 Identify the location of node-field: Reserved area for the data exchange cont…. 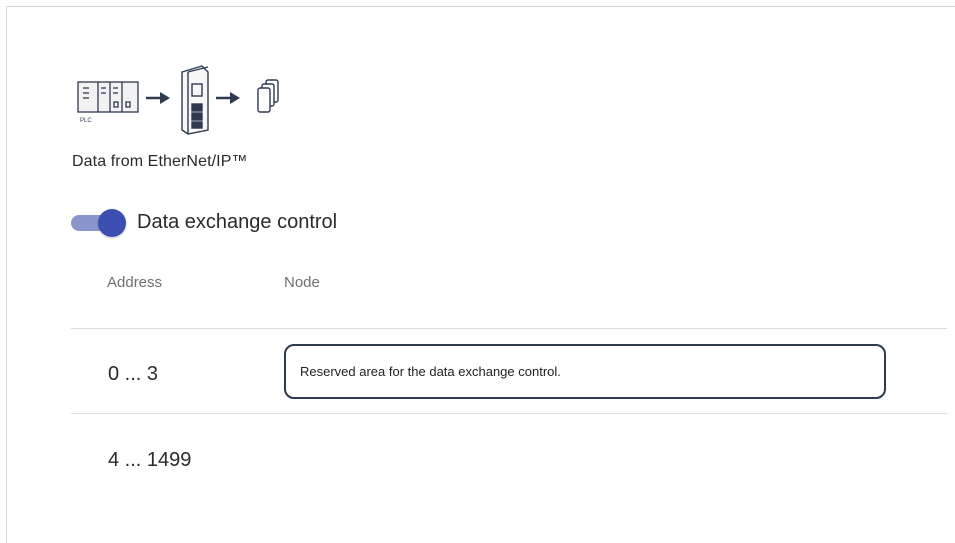
(585, 371).